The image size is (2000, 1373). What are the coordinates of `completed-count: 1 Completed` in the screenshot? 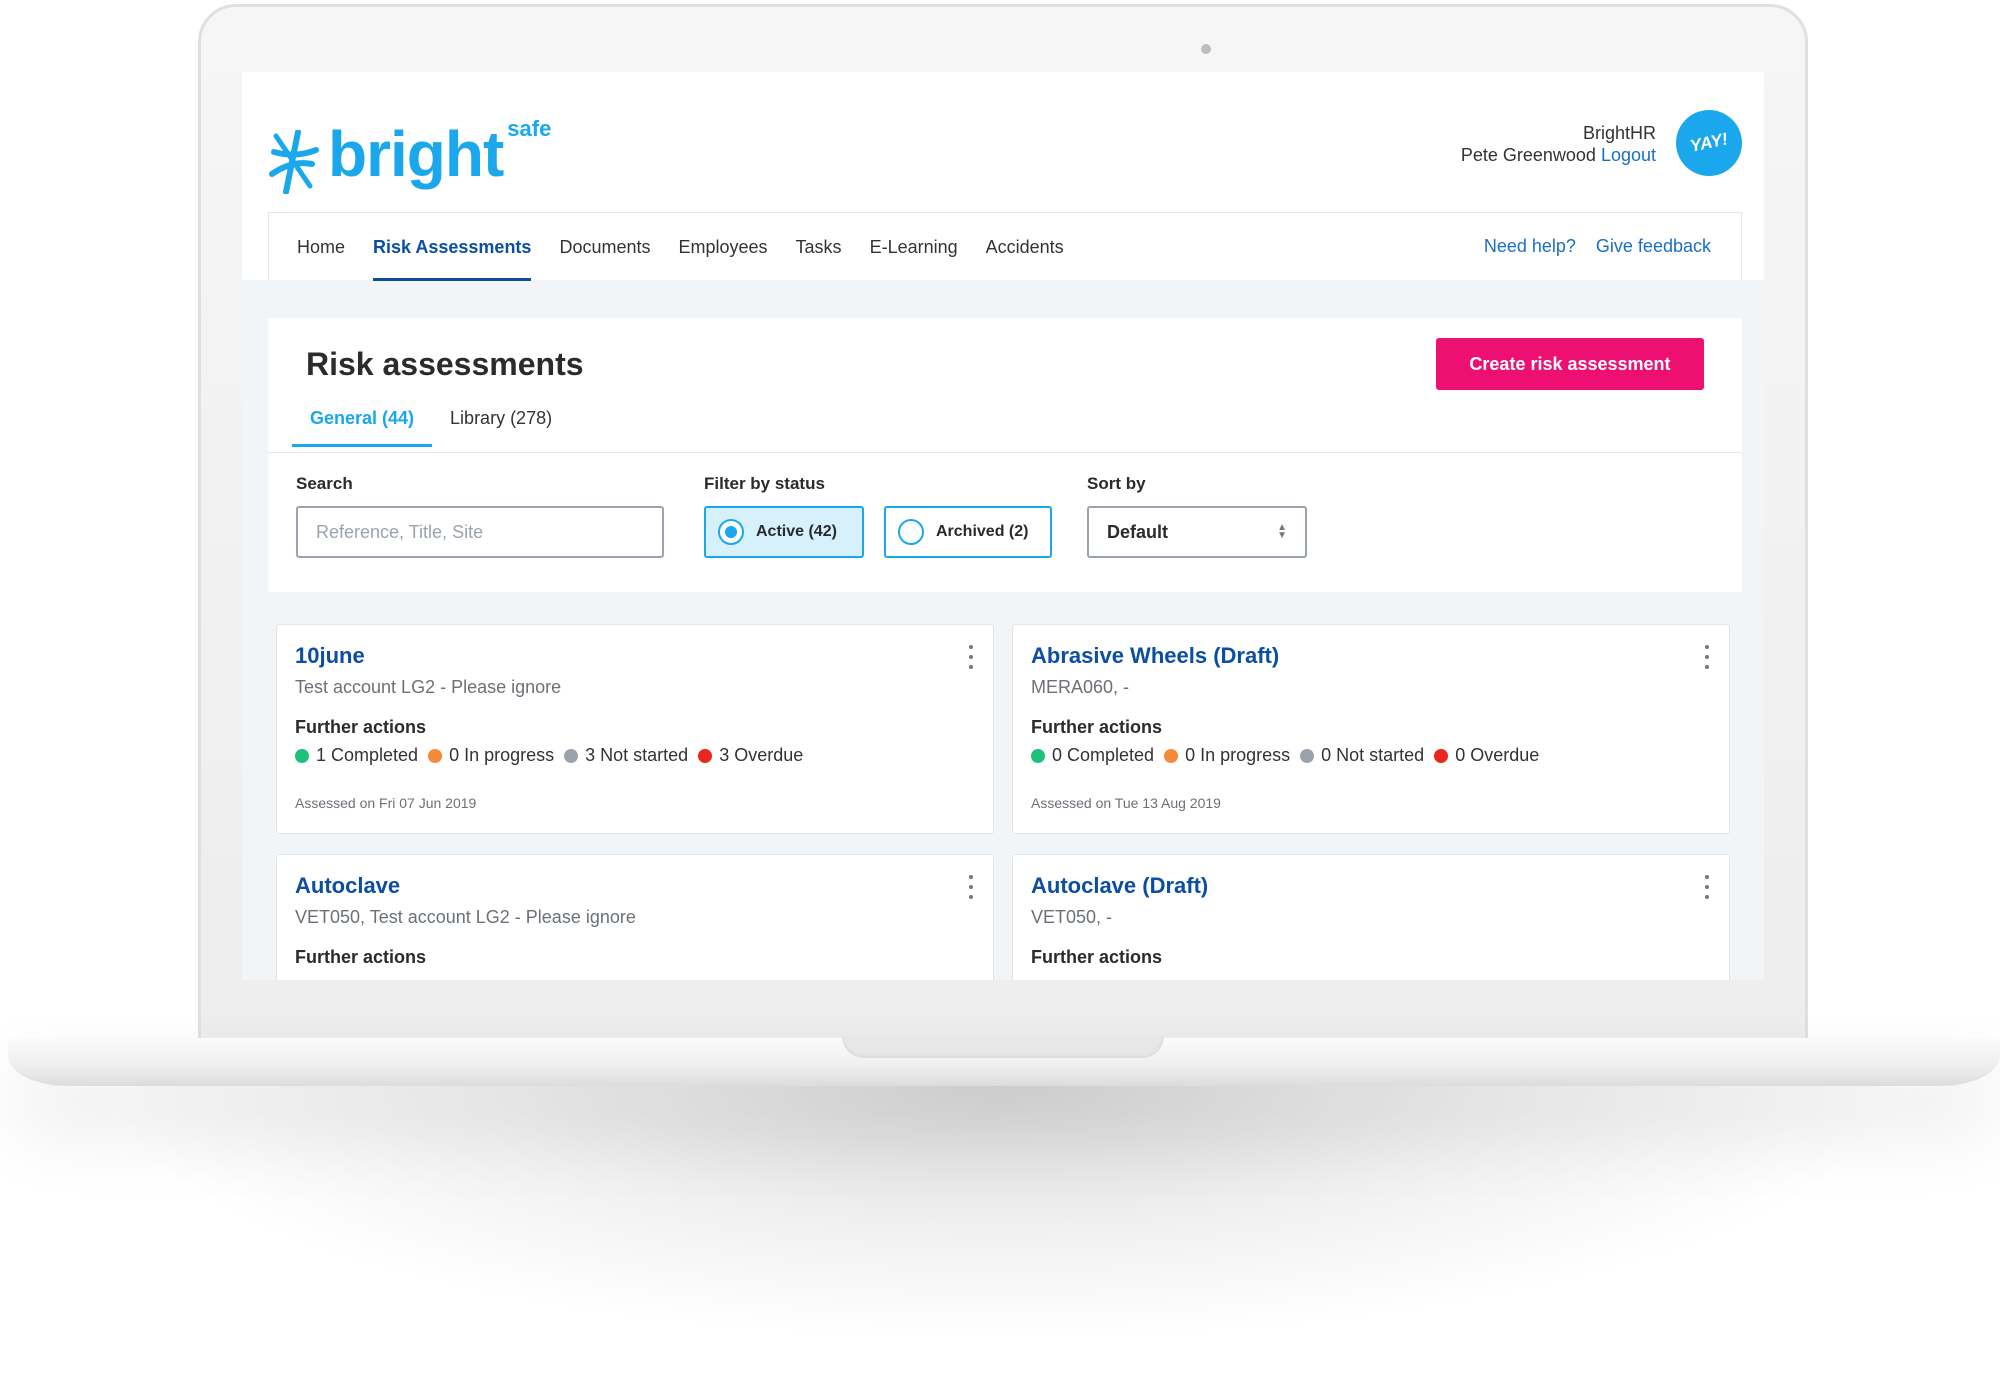 It's located at (367, 755).